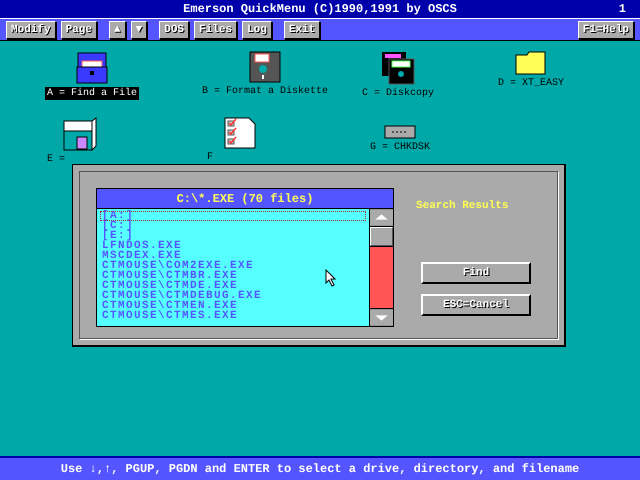 The width and height of the screenshot is (640, 480). Describe the element at coordinates (398, 68) in the screenshot. I see `diskettes-icon` at that location.